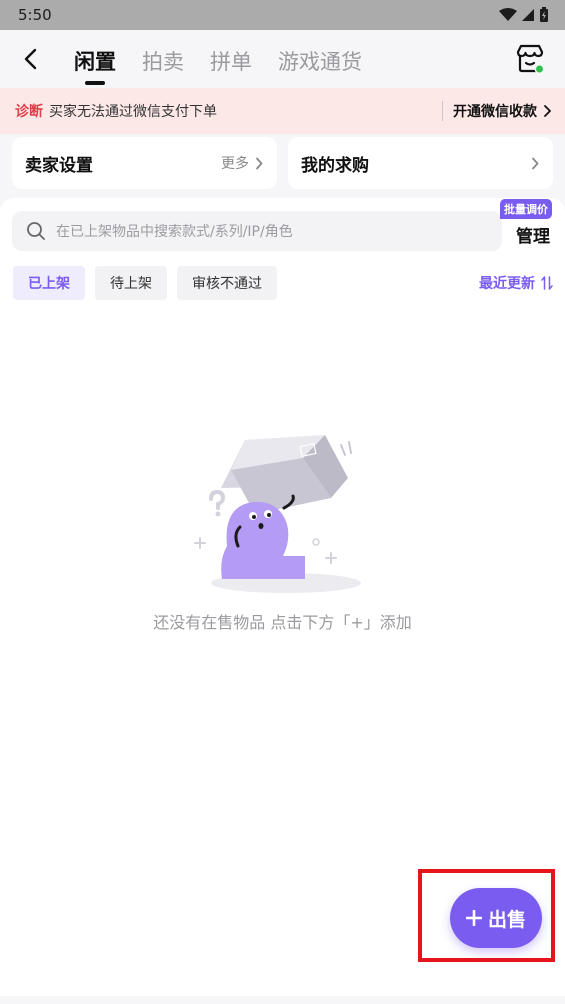 The image size is (565, 1004). I want to click on sell-button: 出售, so click(496, 918).